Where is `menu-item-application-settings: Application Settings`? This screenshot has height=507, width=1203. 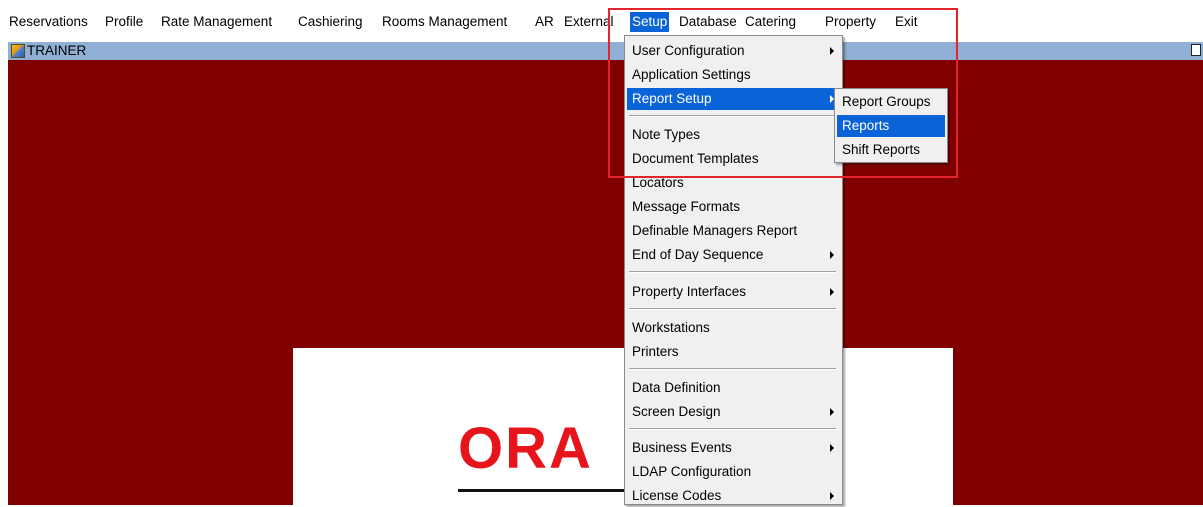
menu-item-application-settings: Application Settings is located at coordinates (733, 75).